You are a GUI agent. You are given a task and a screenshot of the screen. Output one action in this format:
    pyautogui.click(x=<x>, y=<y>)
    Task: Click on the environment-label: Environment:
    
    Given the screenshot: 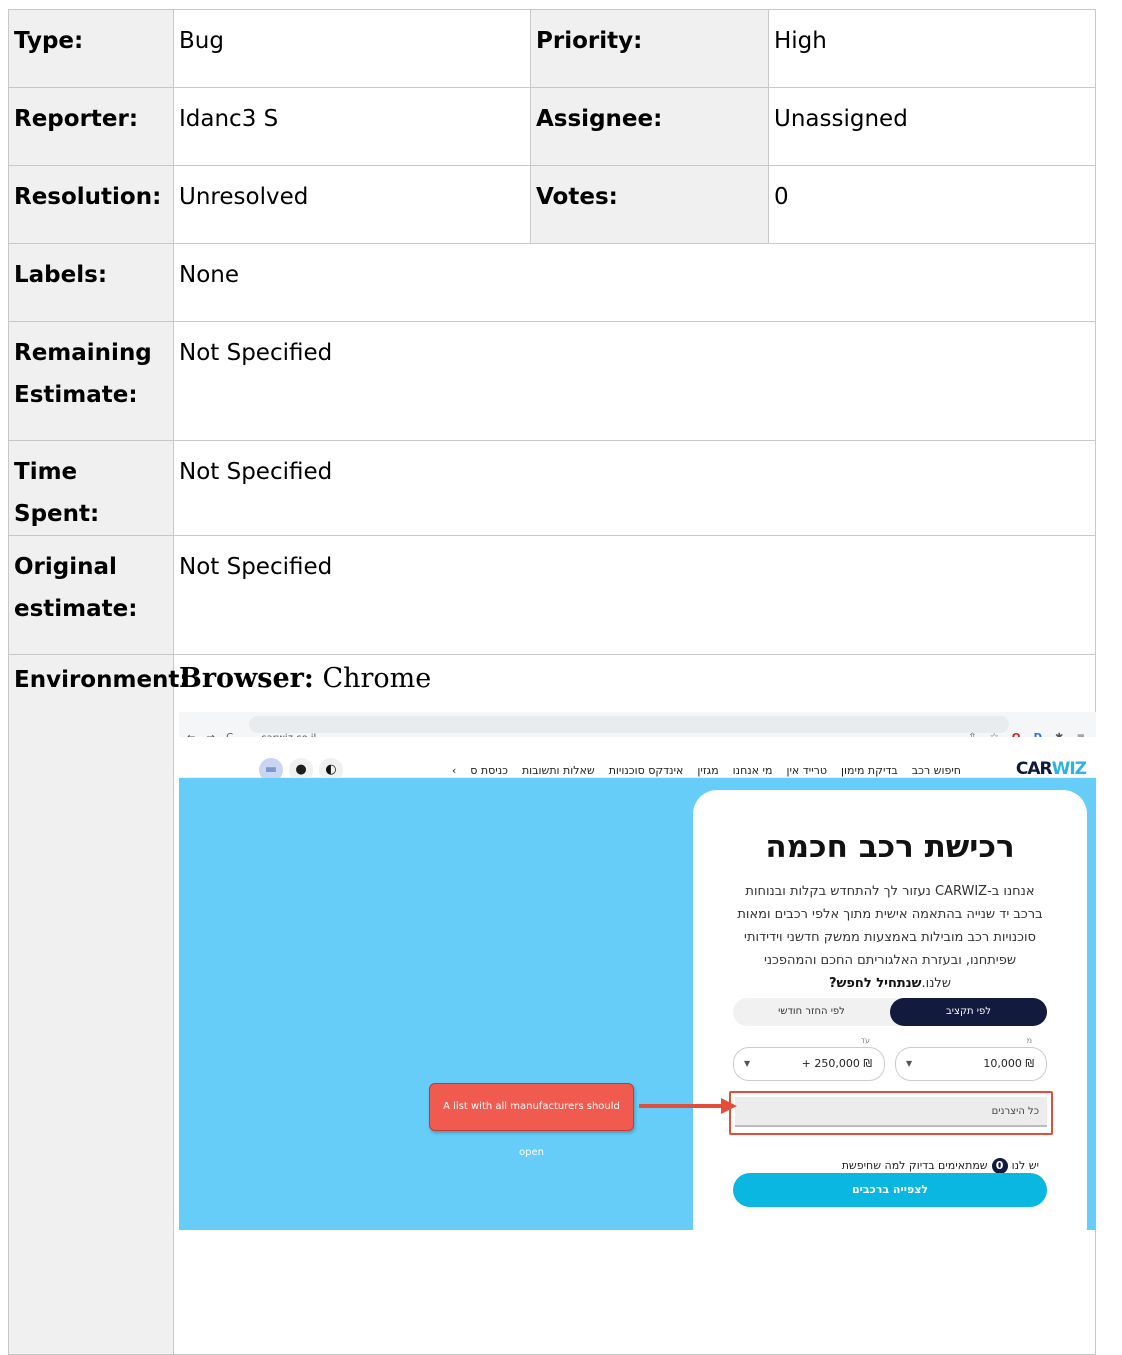 What is the action you would take?
    pyautogui.click(x=98, y=1004)
    